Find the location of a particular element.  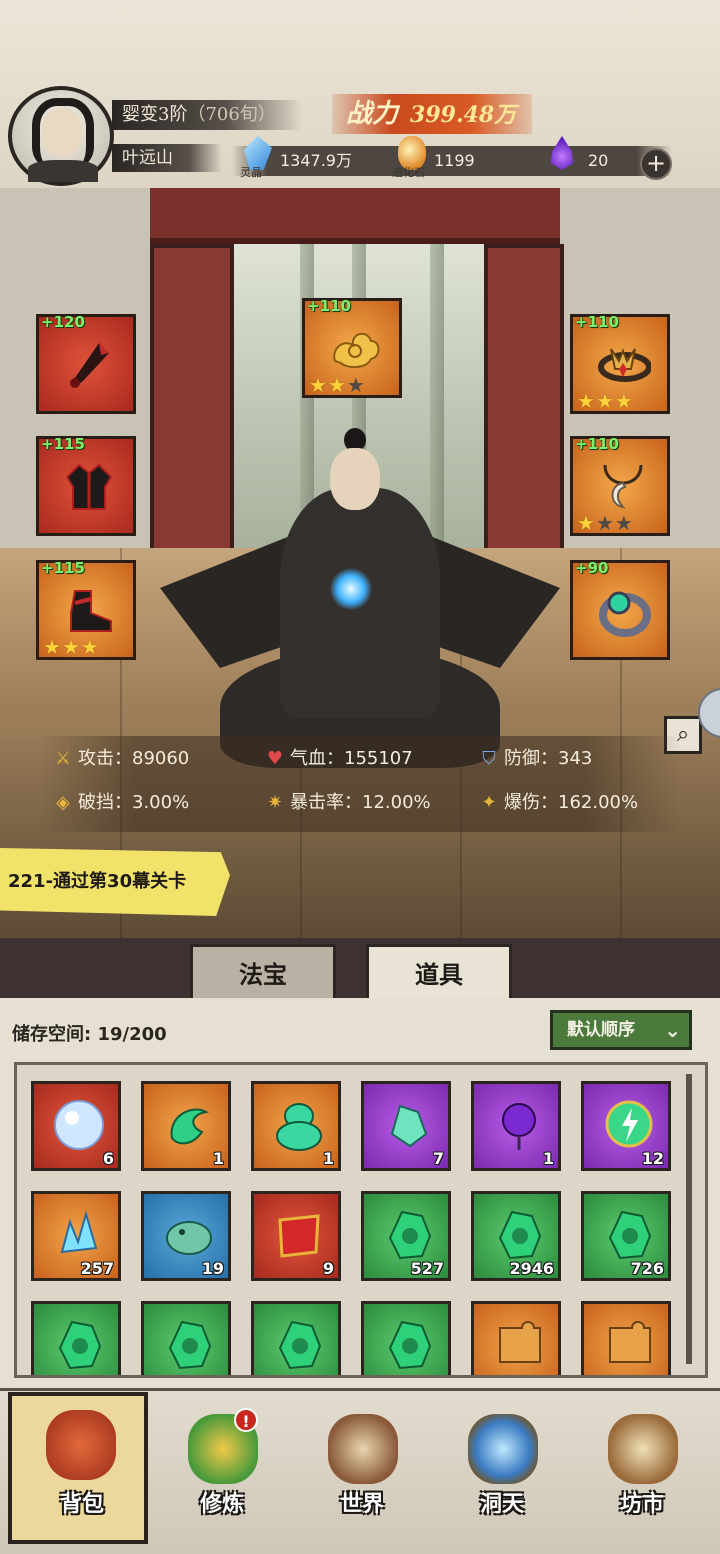

stat-label: 防御： is located at coordinates (531, 758).